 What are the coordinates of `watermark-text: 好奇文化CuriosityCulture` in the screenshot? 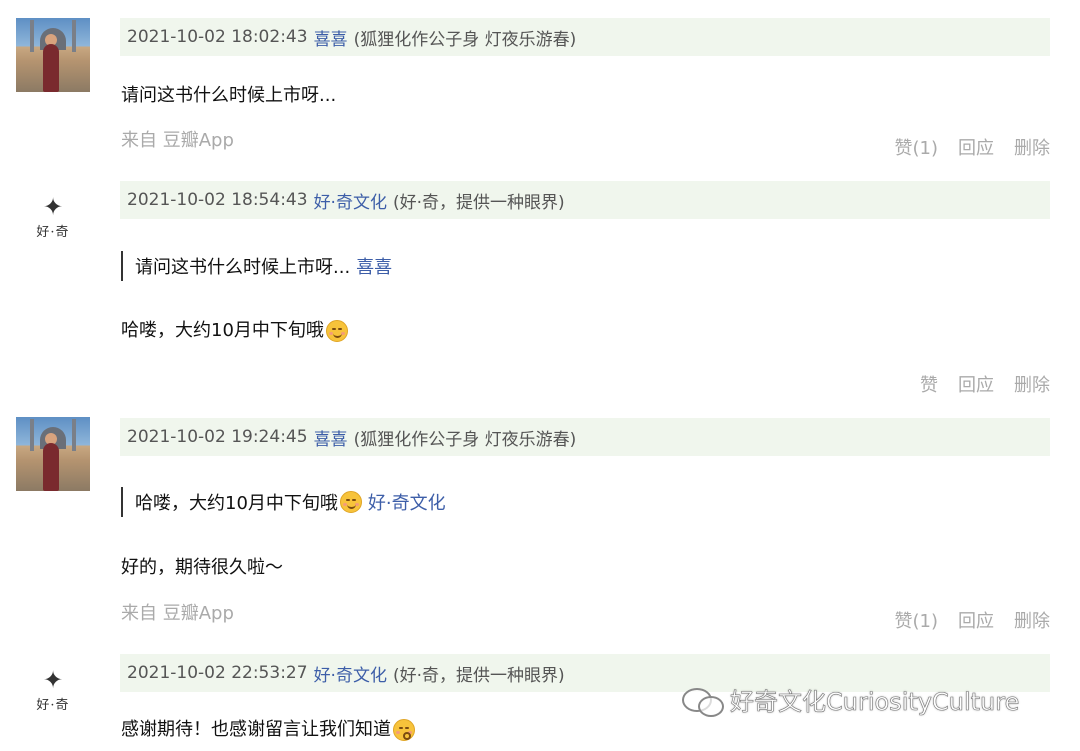 It's located at (875, 702).